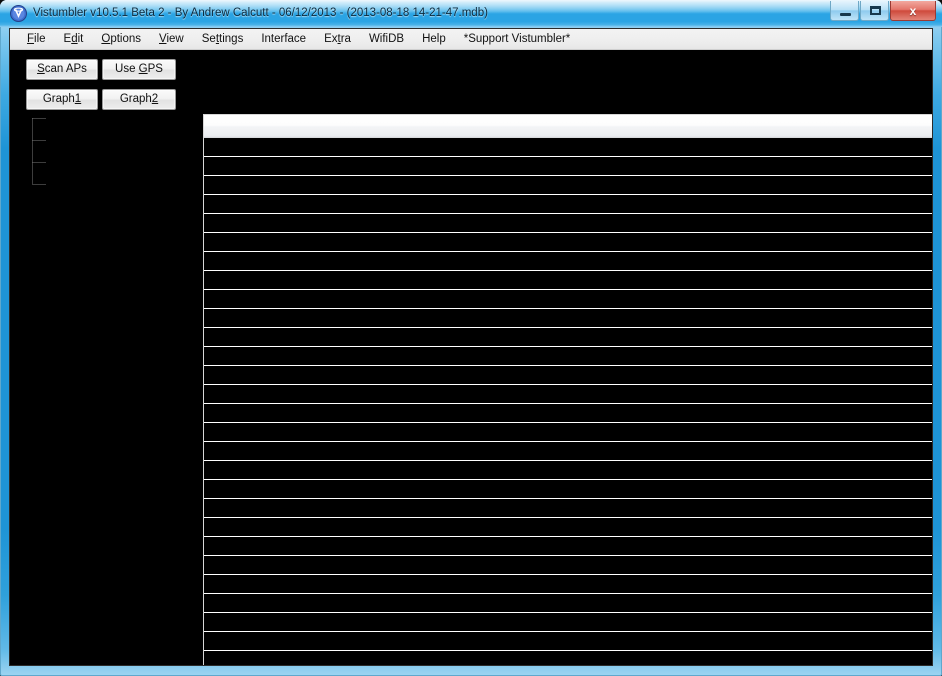 Image resolution: width=942 pixels, height=676 pixels. What do you see at coordinates (844, 11) in the screenshot?
I see `minimize-button` at bounding box center [844, 11].